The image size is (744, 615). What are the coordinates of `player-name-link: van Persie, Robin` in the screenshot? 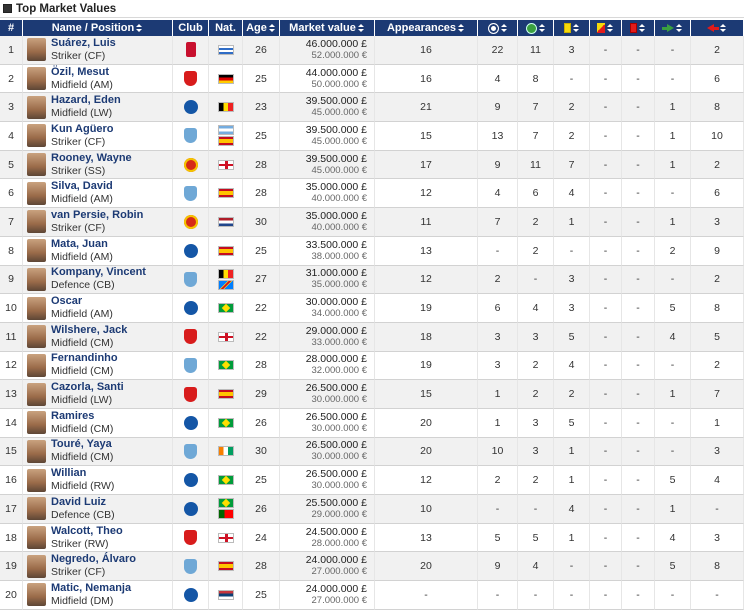 It's located at (97, 215).